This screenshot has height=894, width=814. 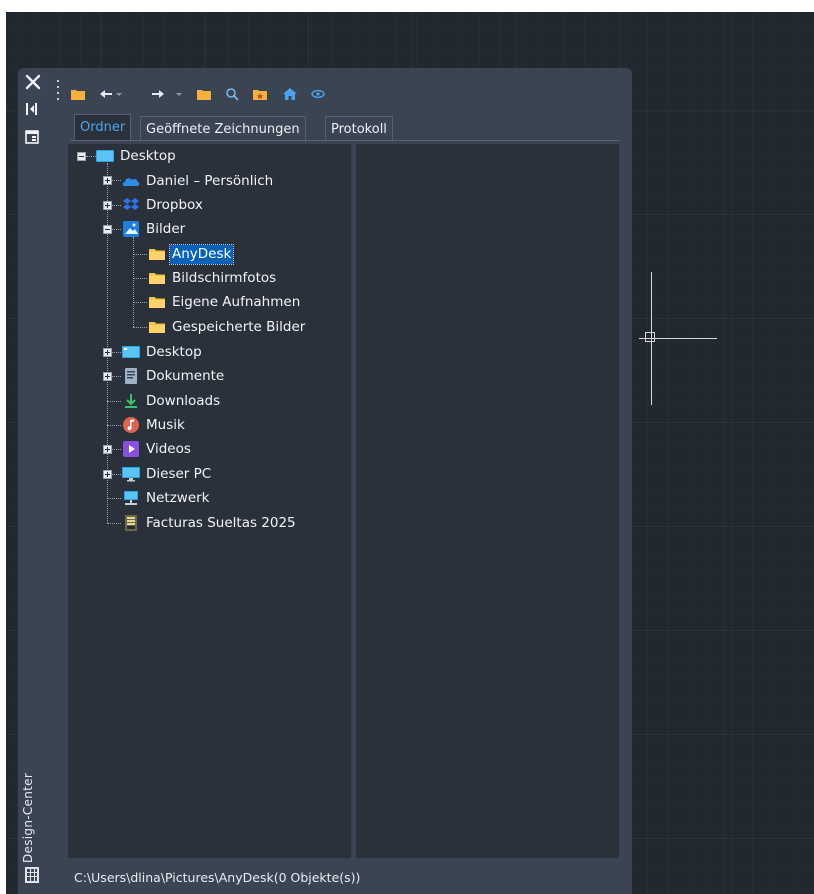 I want to click on tree-item-label: Dokumente, so click(x=185, y=375).